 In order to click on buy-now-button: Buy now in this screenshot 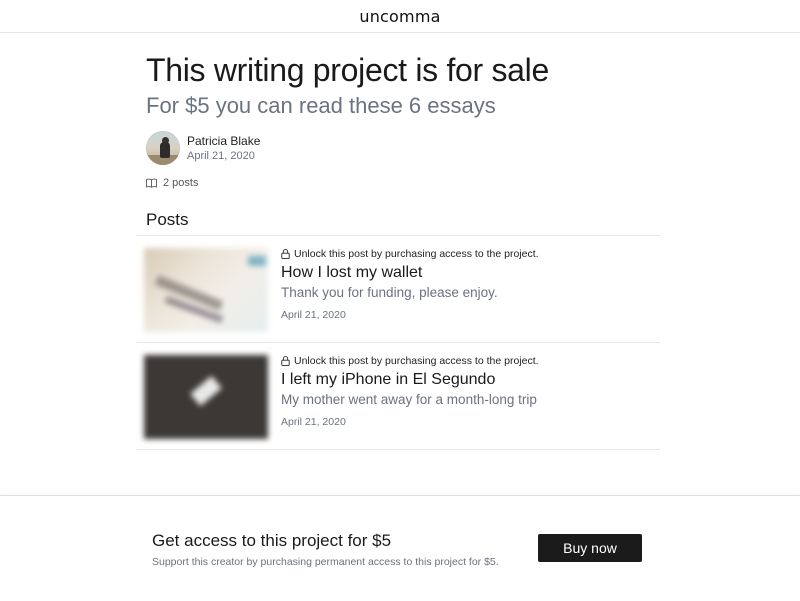, I will do `click(590, 548)`.